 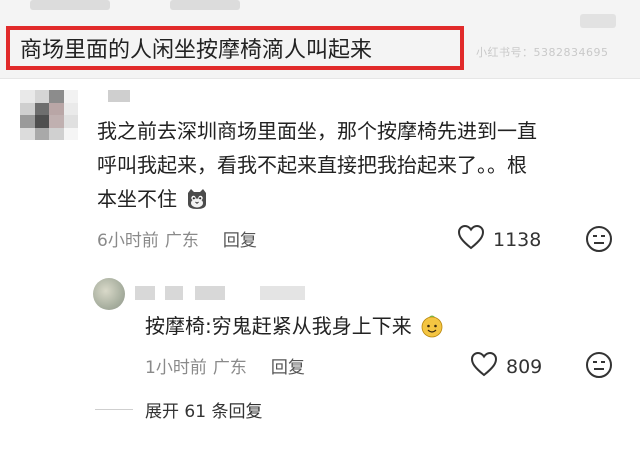 I want to click on reply-location: 广东, so click(x=229, y=368).